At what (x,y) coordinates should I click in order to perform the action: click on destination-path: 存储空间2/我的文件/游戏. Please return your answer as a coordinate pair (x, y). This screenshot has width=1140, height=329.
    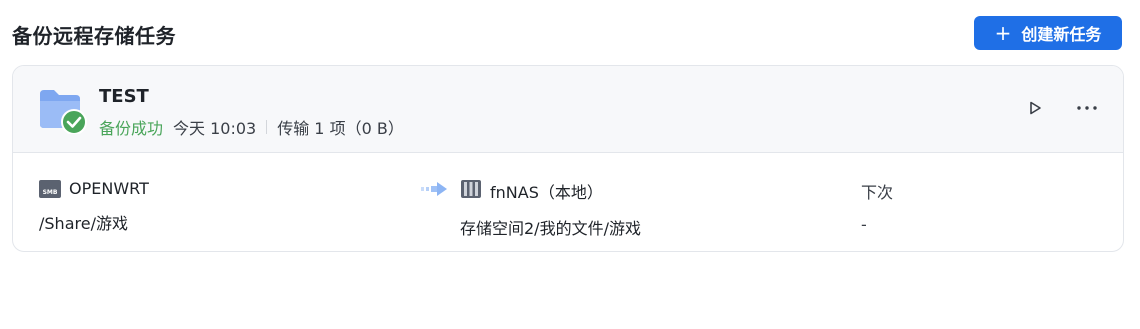
    Looking at the image, I should click on (550, 228).